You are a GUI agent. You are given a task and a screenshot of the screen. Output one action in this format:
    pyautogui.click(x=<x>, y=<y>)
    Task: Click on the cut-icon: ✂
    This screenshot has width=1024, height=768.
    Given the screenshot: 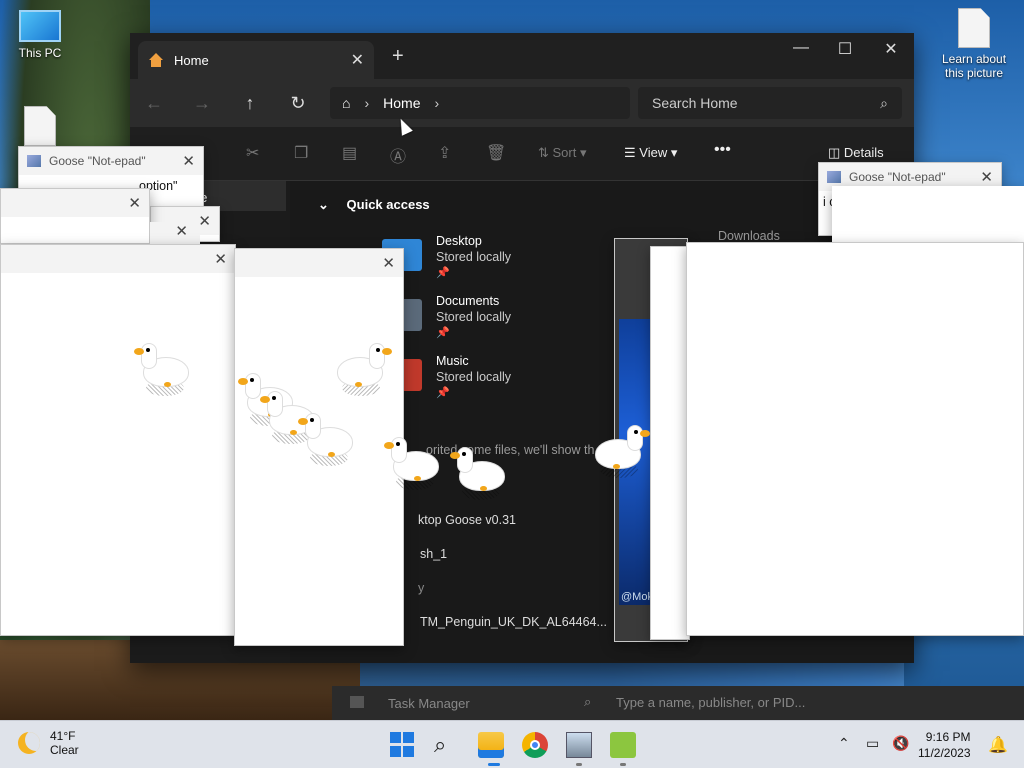 What is the action you would take?
    pyautogui.click(x=252, y=153)
    